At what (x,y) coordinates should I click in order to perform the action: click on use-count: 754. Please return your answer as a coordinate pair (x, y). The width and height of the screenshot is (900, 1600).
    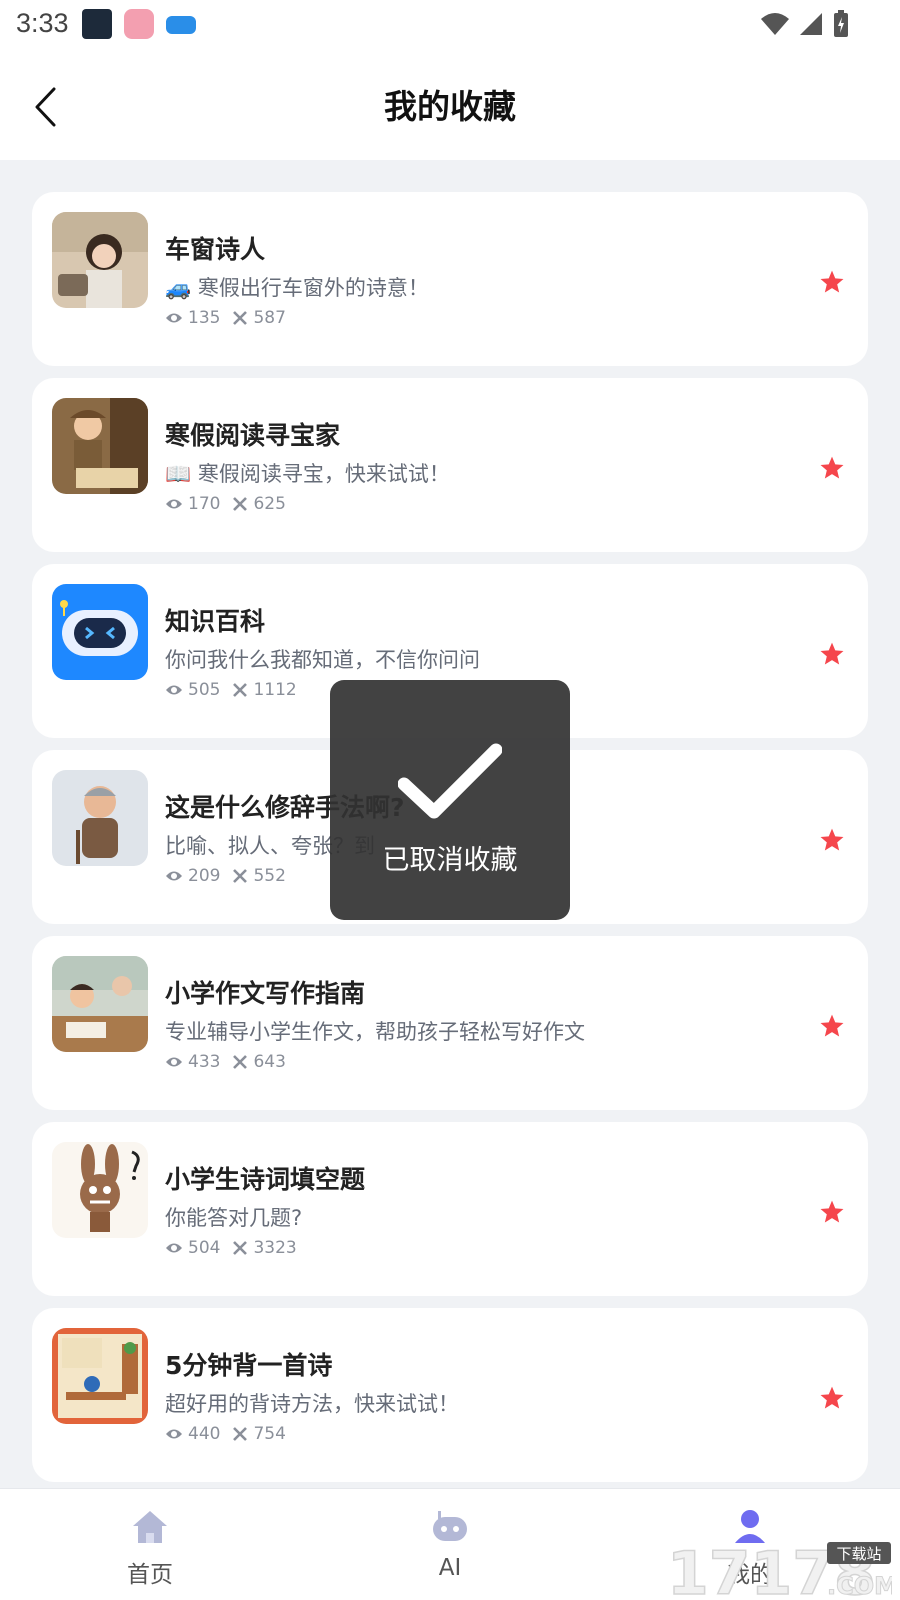
    Looking at the image, I should click on (269, 1434).